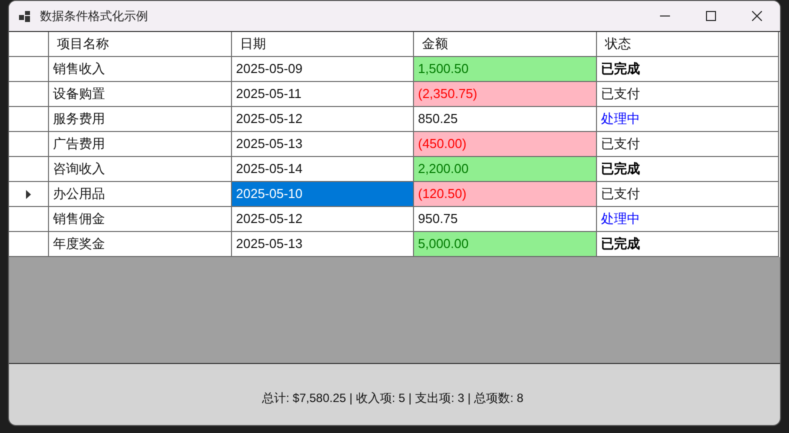 This screenshot has height=433, width=789. I want to click on table-cell: (450.00), so click(505, 144).